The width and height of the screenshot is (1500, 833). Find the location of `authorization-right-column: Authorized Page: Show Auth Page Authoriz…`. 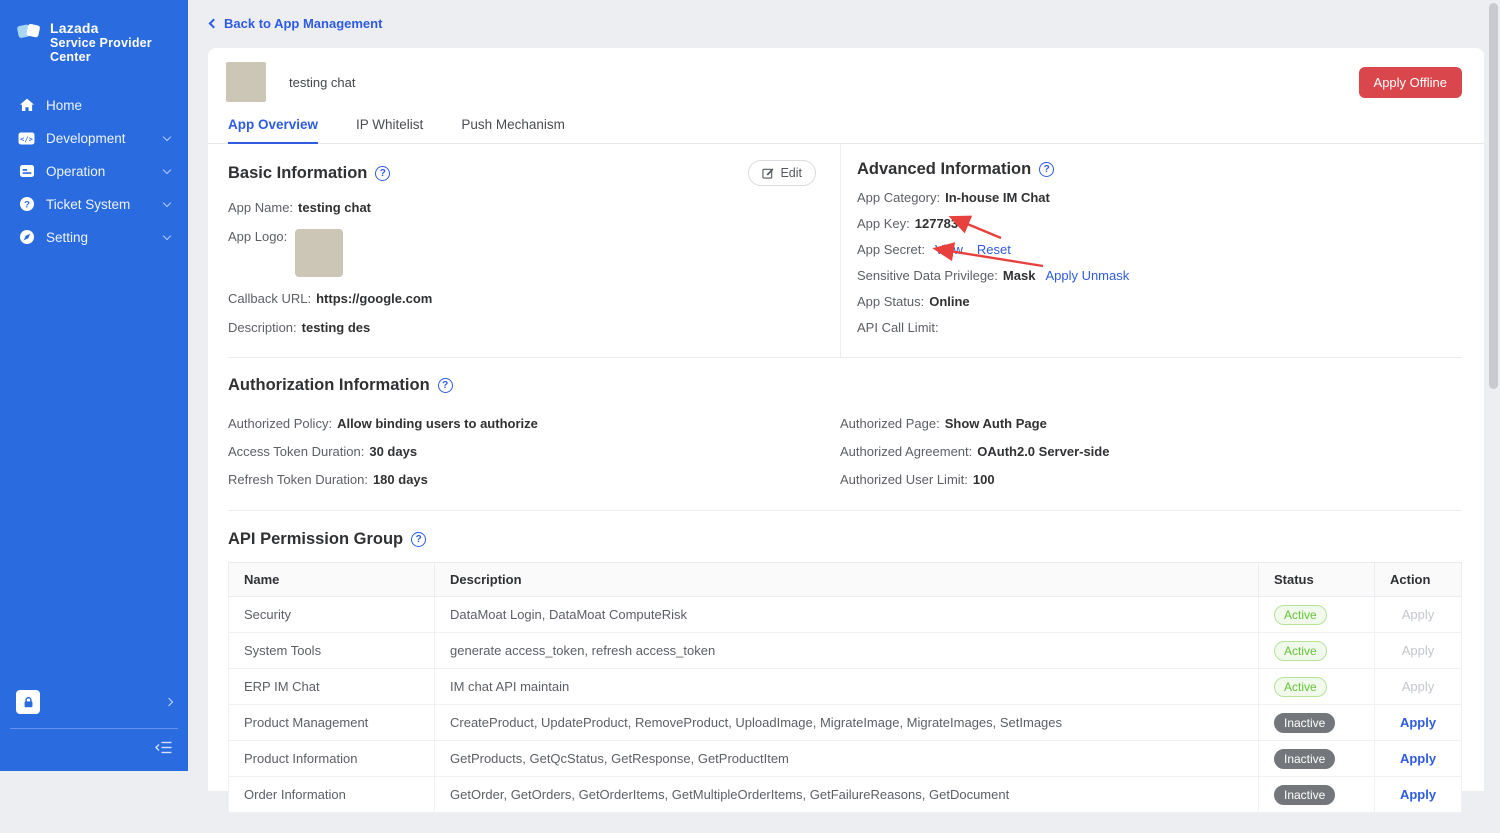

authorization-right-column: Authorized Page: Show Auth Page Authoriz… is located at coordinates (1151, 451).